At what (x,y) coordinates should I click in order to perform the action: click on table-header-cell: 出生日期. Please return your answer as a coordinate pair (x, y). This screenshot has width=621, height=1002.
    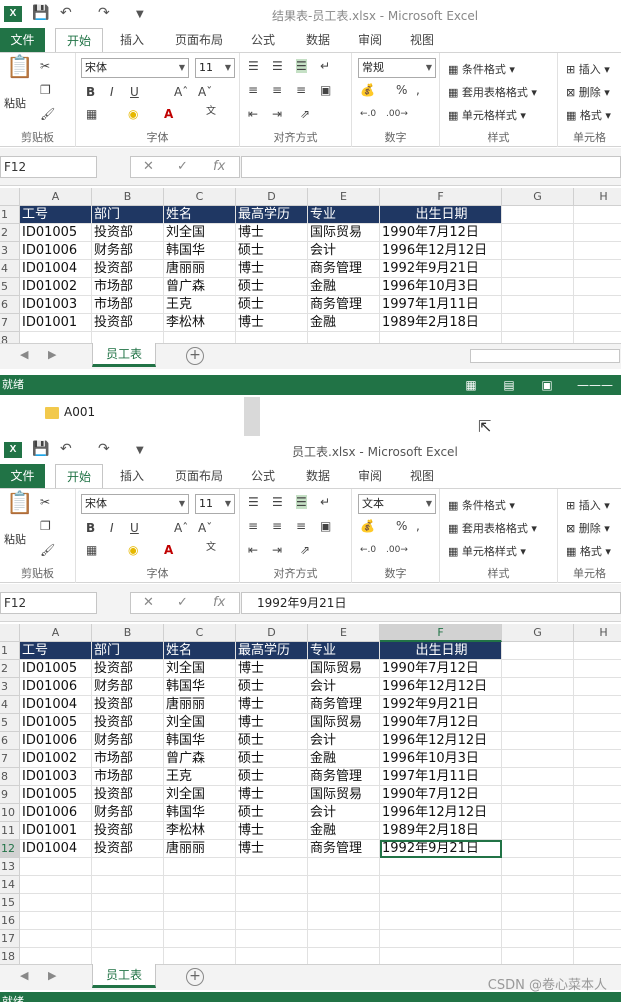
    Looking at the image, I should click on (441, 215).